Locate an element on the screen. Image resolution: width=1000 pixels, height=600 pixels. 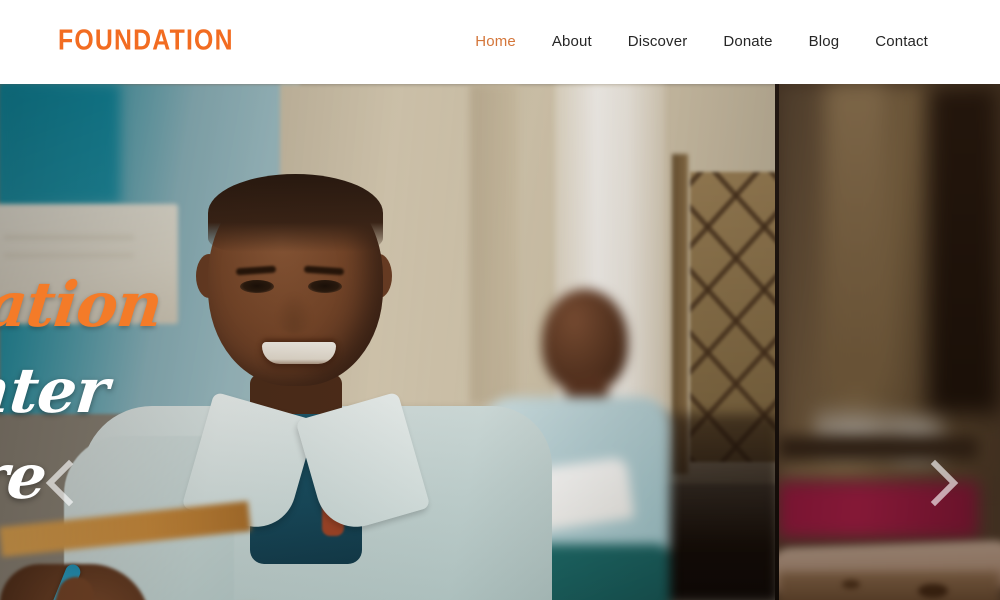
chevron-left-icon is located at coordinates (59, 483).